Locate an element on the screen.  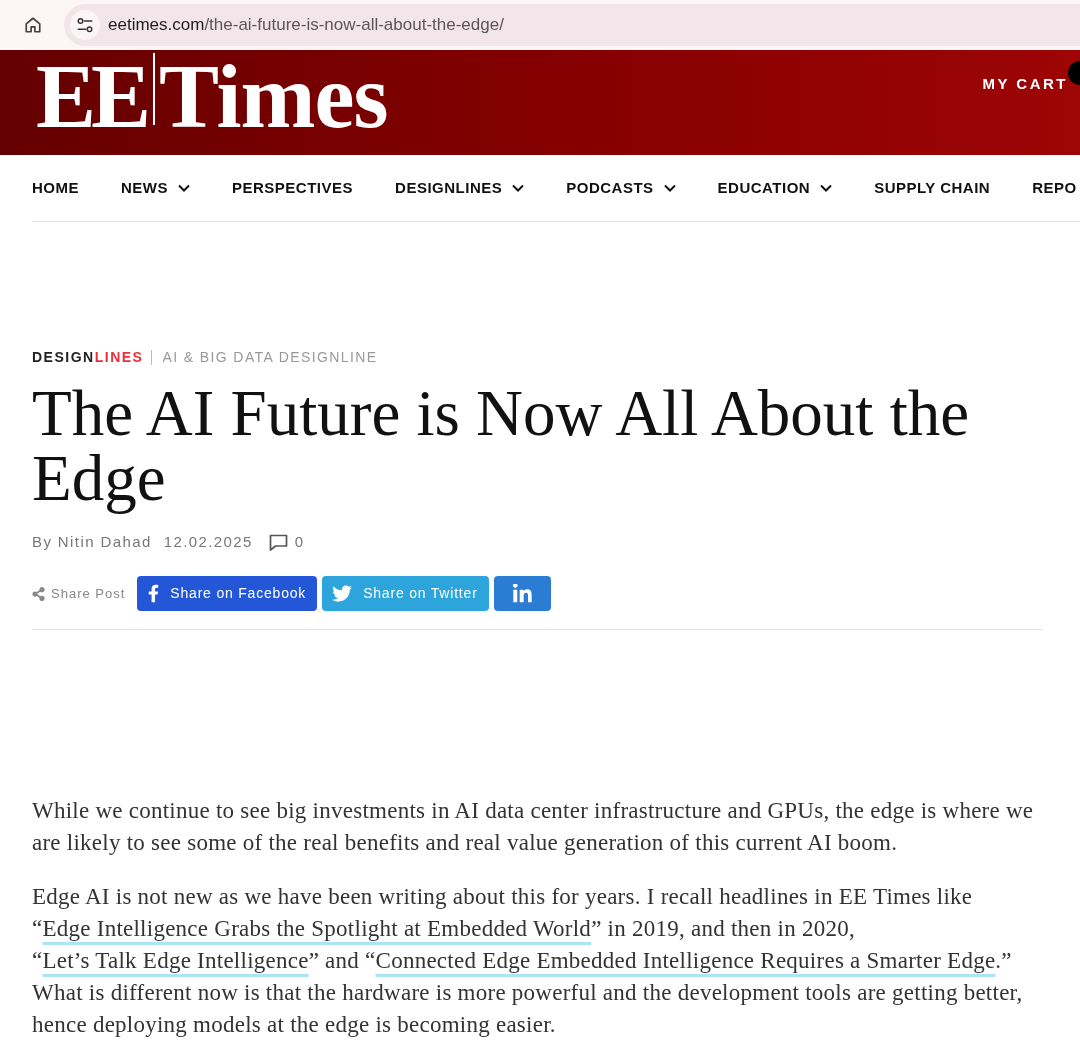
address-bar: eetimes.com/the-ai-future-is-now-all-about-the-edge/ is located at coordinates (572, 25).